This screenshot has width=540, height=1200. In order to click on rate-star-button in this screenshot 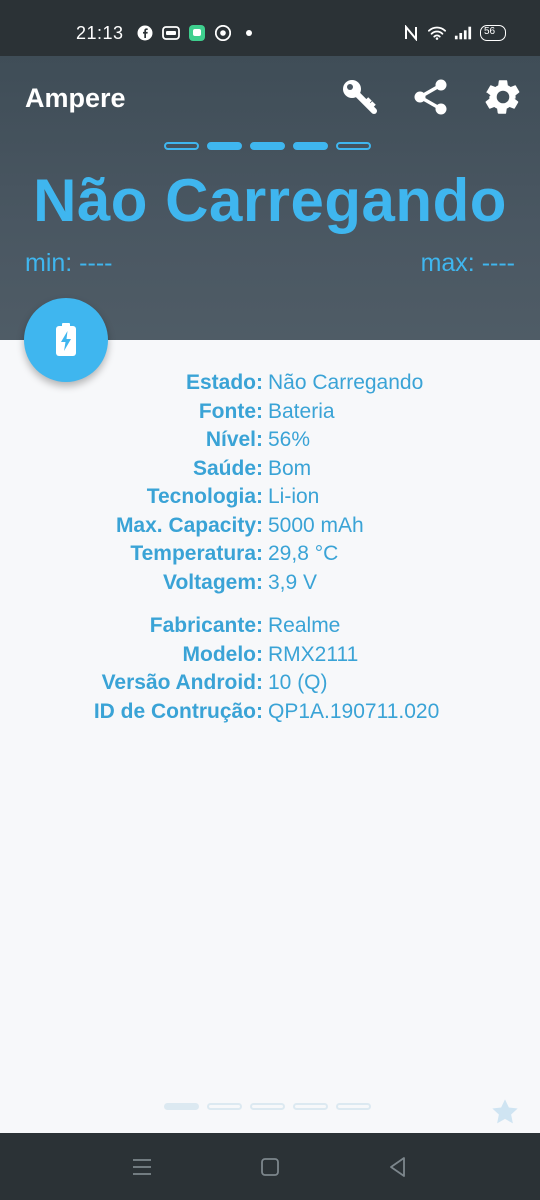, I will do `click(505, 1112)`.